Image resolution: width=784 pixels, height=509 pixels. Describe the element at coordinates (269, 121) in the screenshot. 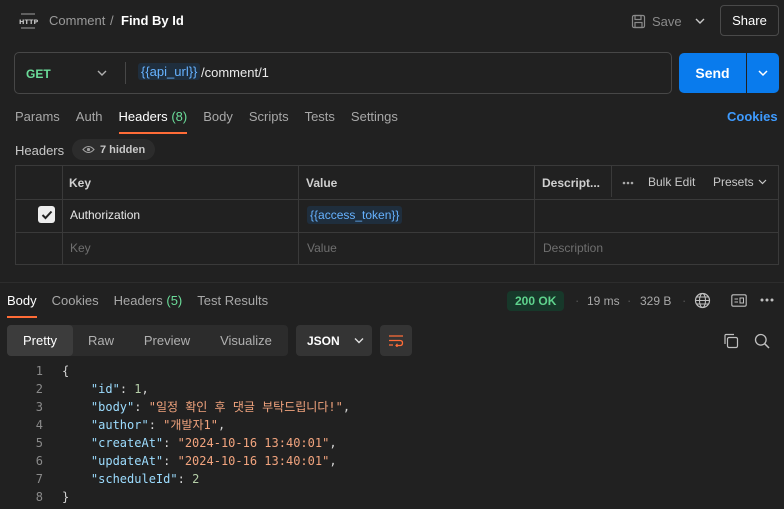

I see `tab-scripts: Scripts` at that location.